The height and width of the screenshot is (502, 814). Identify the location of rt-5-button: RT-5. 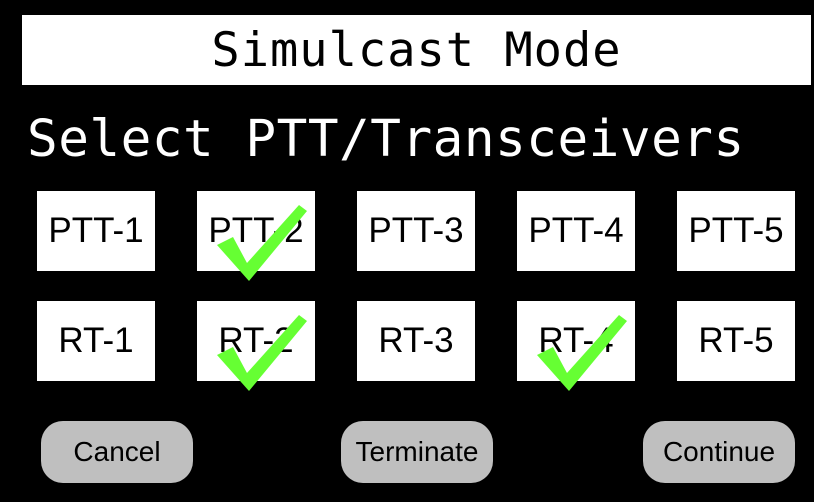
(736, 341).